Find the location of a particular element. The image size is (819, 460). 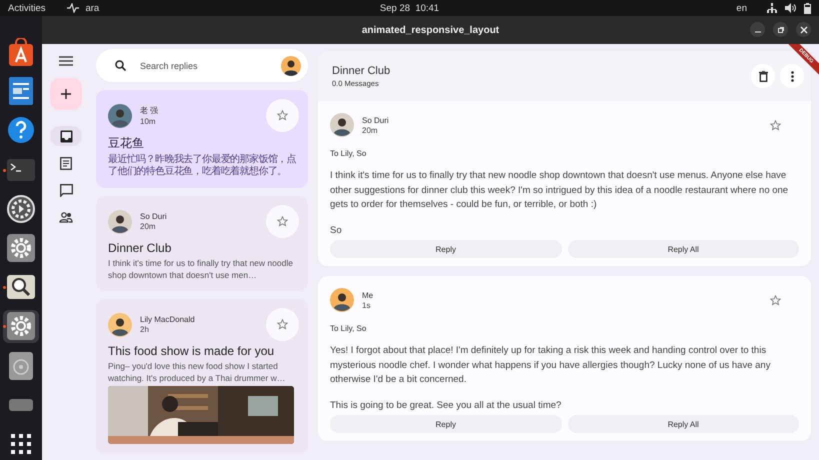

trash-icon is located at coordinates (763, 76).